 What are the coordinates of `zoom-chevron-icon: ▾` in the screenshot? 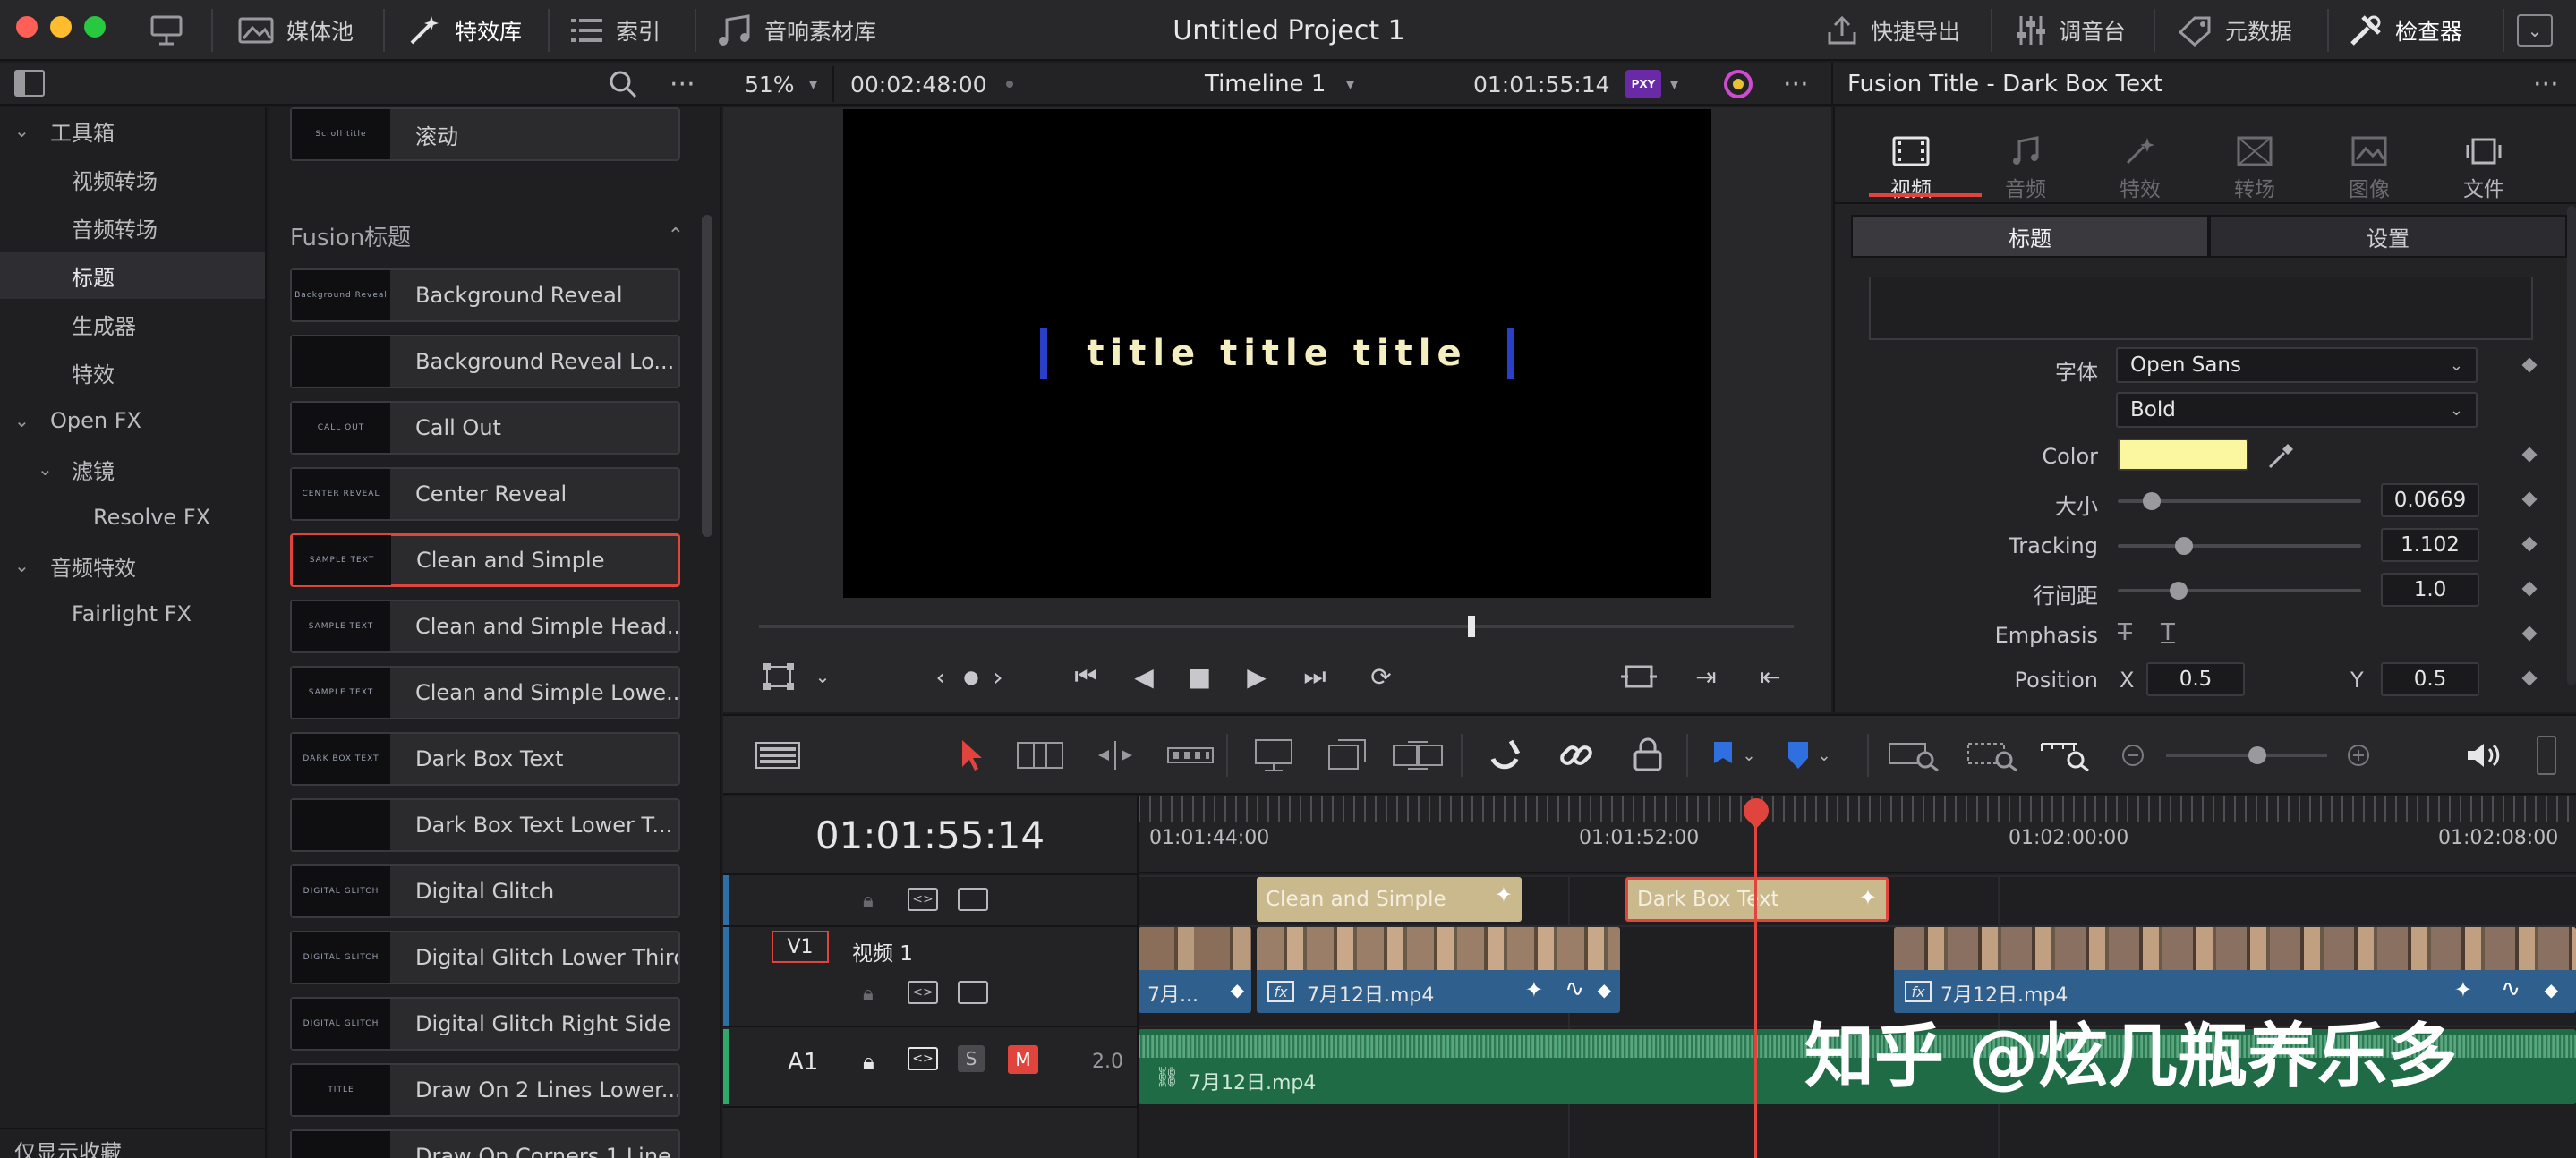 It's located at (813, 84).